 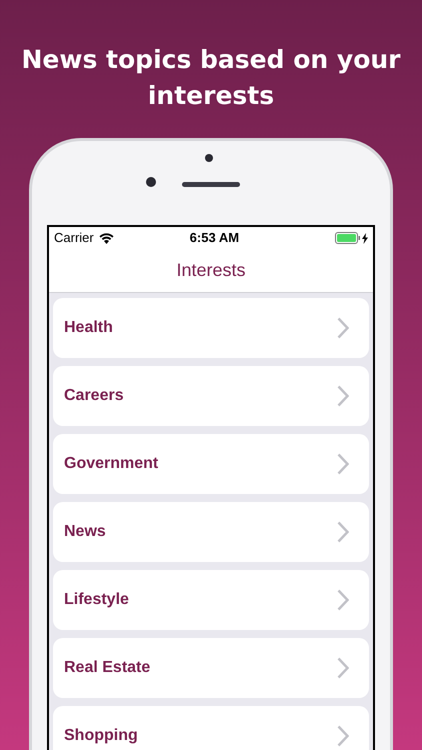 I want to click on interest-row: Careers, so click(x=211, y=396).